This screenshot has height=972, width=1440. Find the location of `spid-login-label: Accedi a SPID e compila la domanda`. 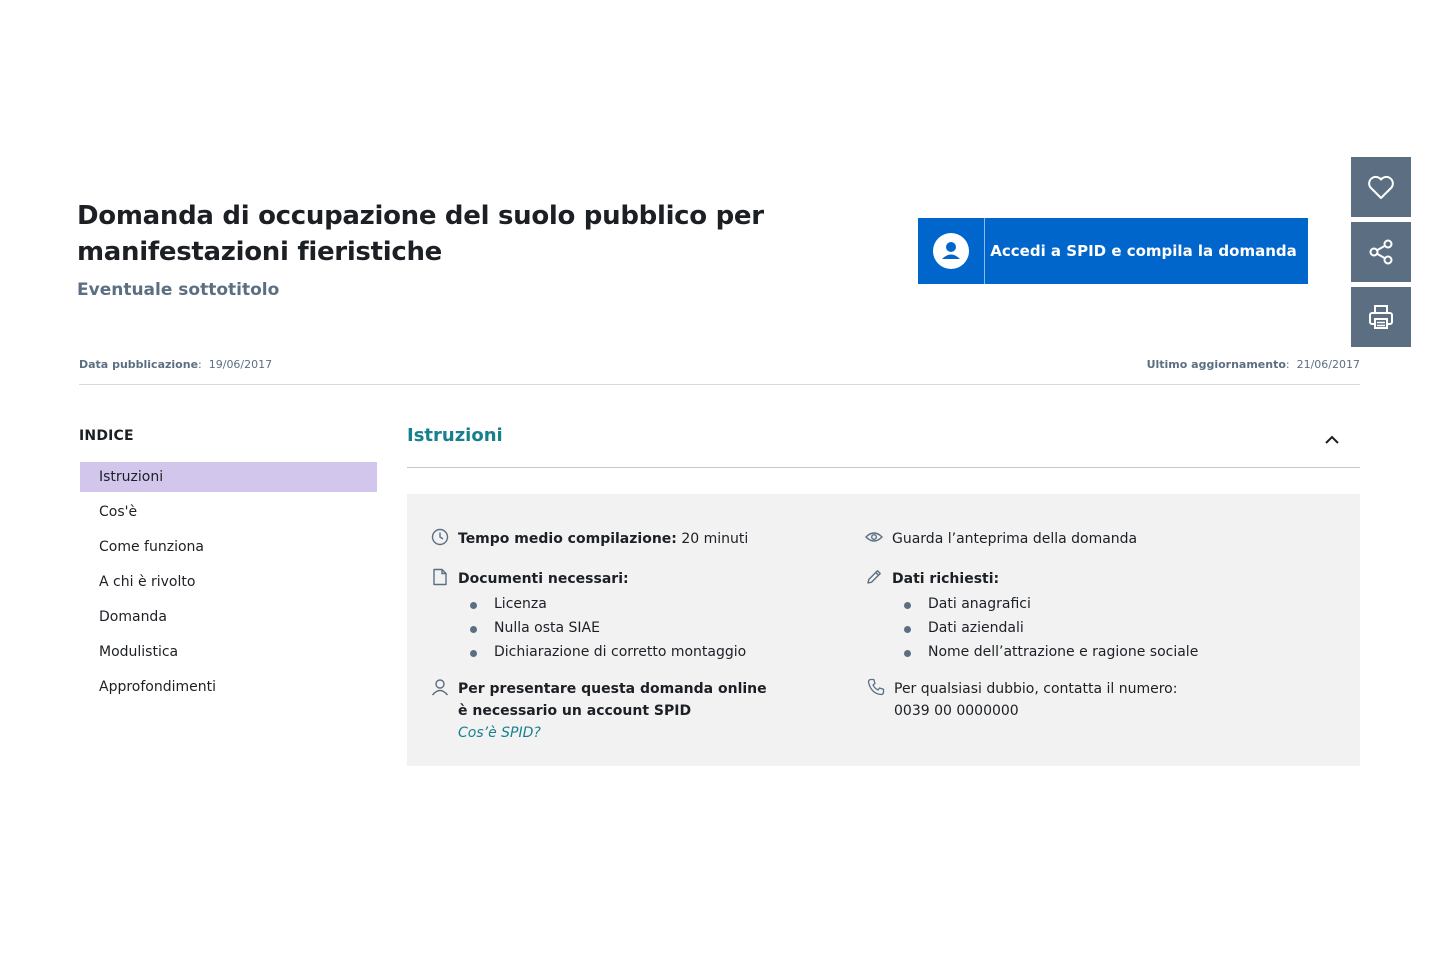

spid-login-label: Accedi a SPID e compila la domanda is located at coordinates (1143, 251).